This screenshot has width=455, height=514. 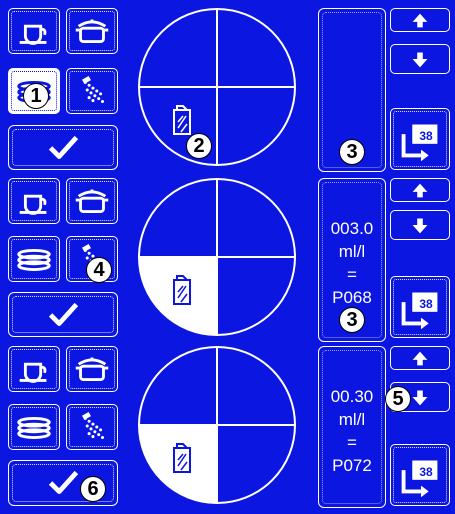 I want to click on callout-5: 5, so click(x=398, y=399).